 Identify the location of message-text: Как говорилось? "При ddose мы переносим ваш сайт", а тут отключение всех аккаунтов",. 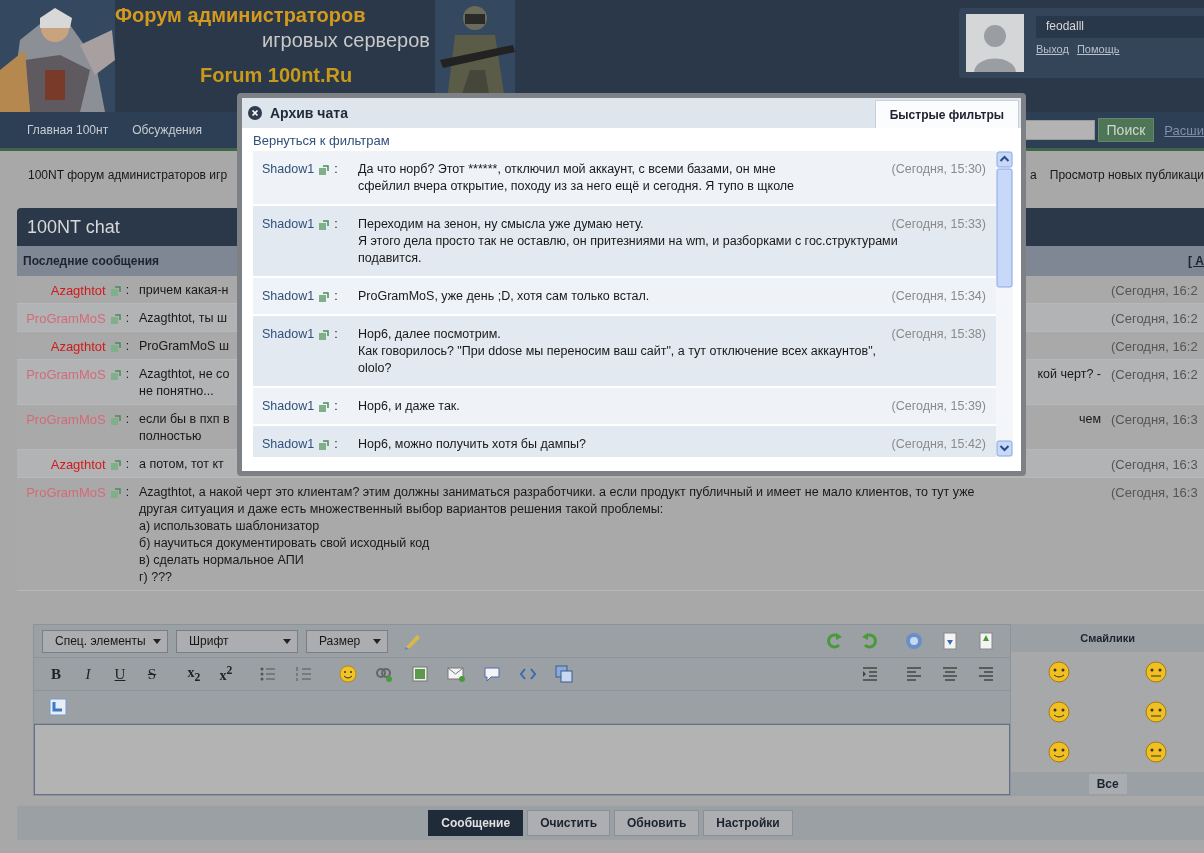
(618, 351).